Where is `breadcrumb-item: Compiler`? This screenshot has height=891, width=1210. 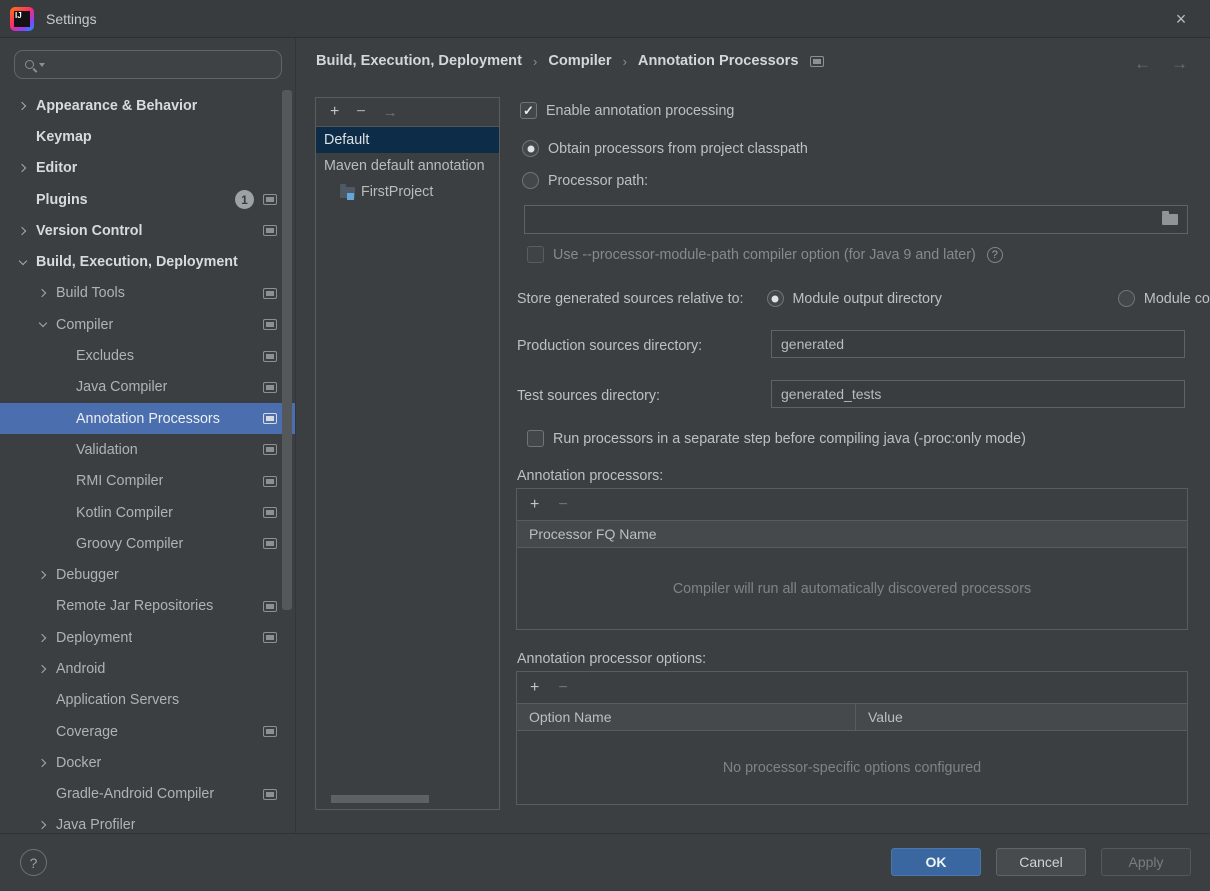 breadcrumb-item: Compiler is located at coordinates (579, 61).